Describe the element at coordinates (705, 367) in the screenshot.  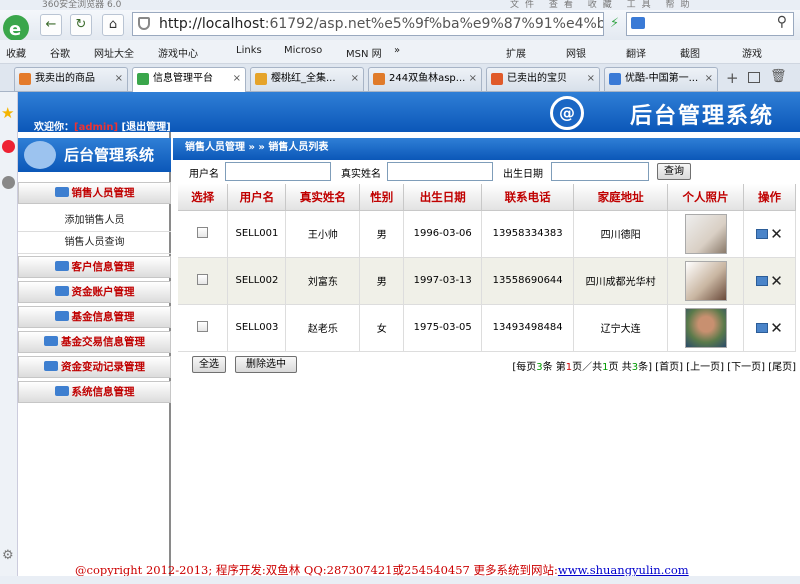
I see `prev-page-link: [上一页]` at that location.